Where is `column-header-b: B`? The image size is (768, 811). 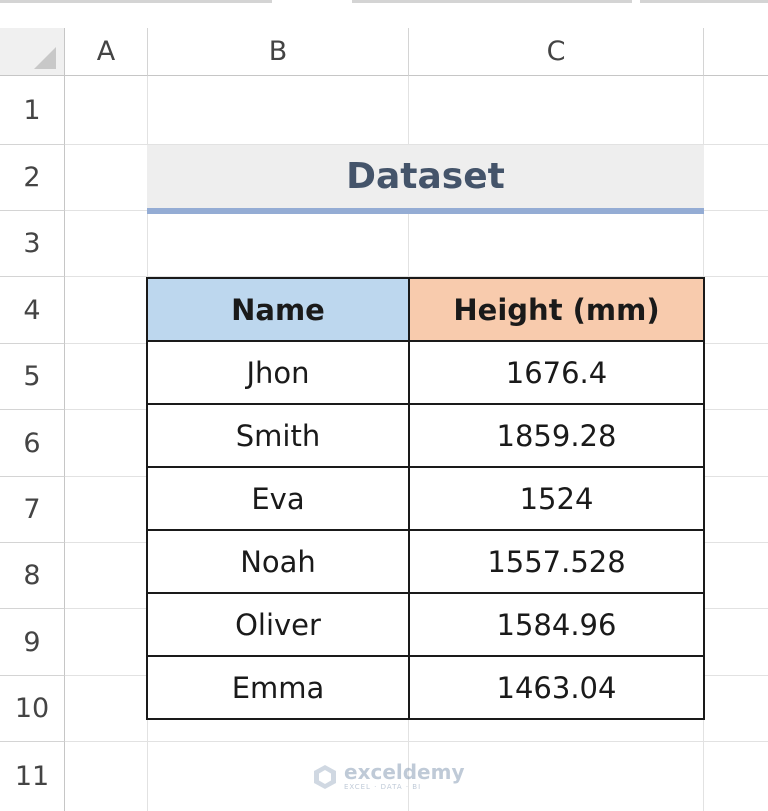
column-header-b: B is located at coordinates (278, 52).